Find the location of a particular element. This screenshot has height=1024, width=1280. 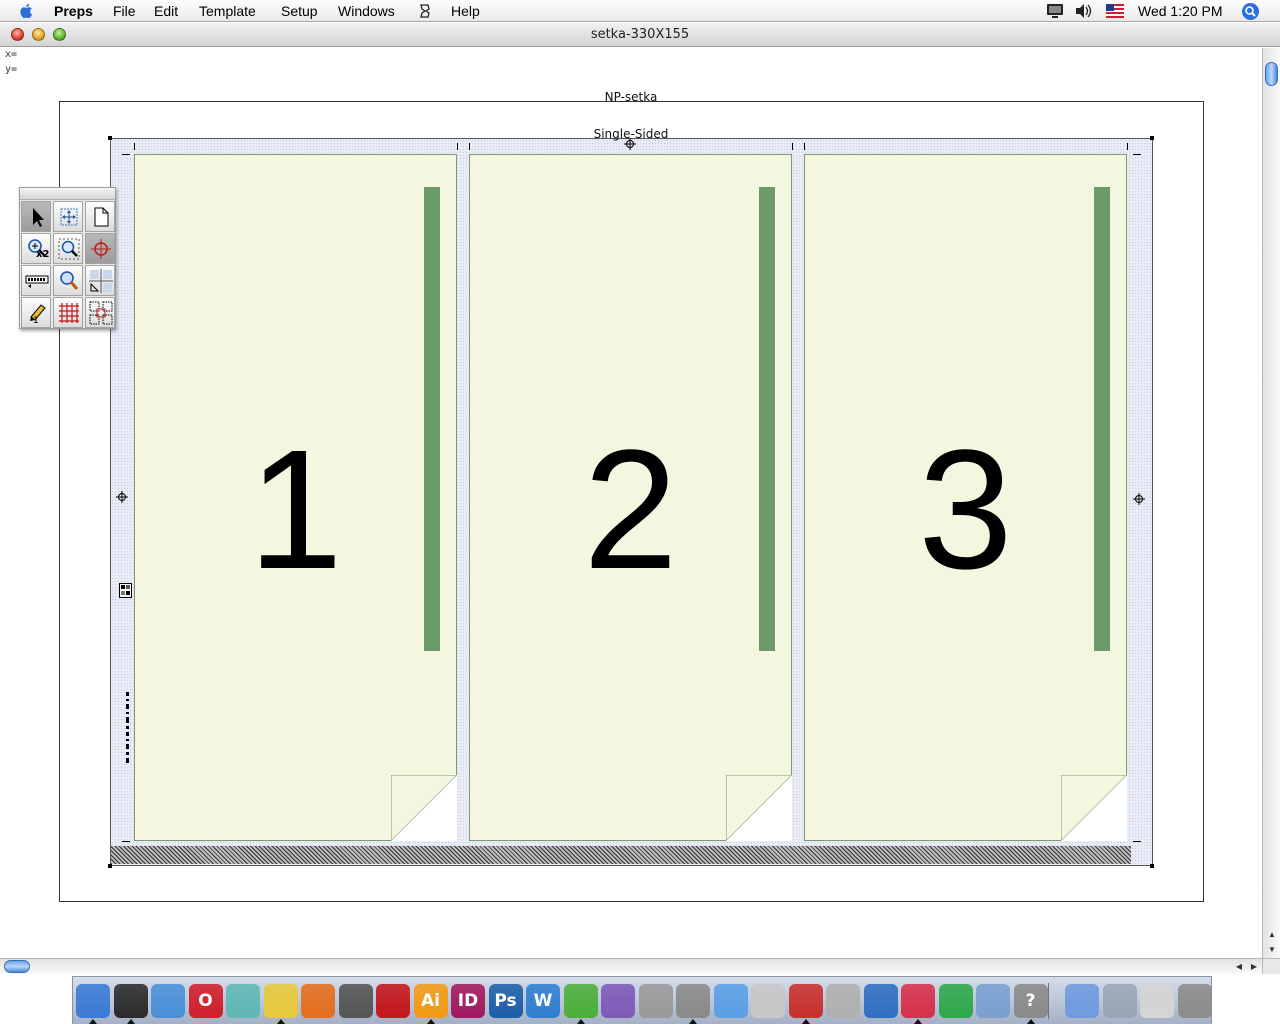

window-title-bar: setka-330X155 is located at coordinates (640, 35).